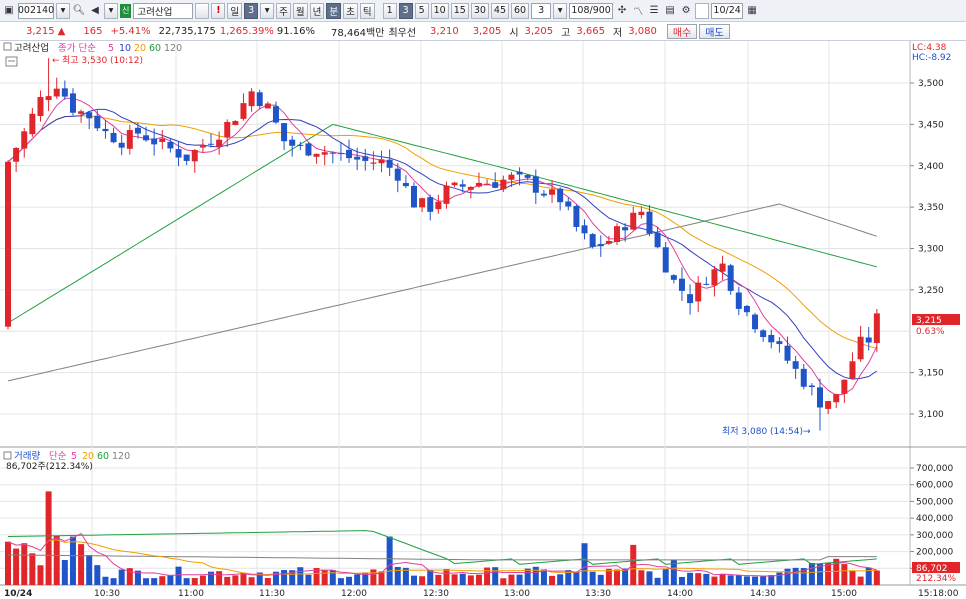 This screenshot has height=599, width=966. I want to click on x-axis-label: 15:18:00, so click(938, 594).